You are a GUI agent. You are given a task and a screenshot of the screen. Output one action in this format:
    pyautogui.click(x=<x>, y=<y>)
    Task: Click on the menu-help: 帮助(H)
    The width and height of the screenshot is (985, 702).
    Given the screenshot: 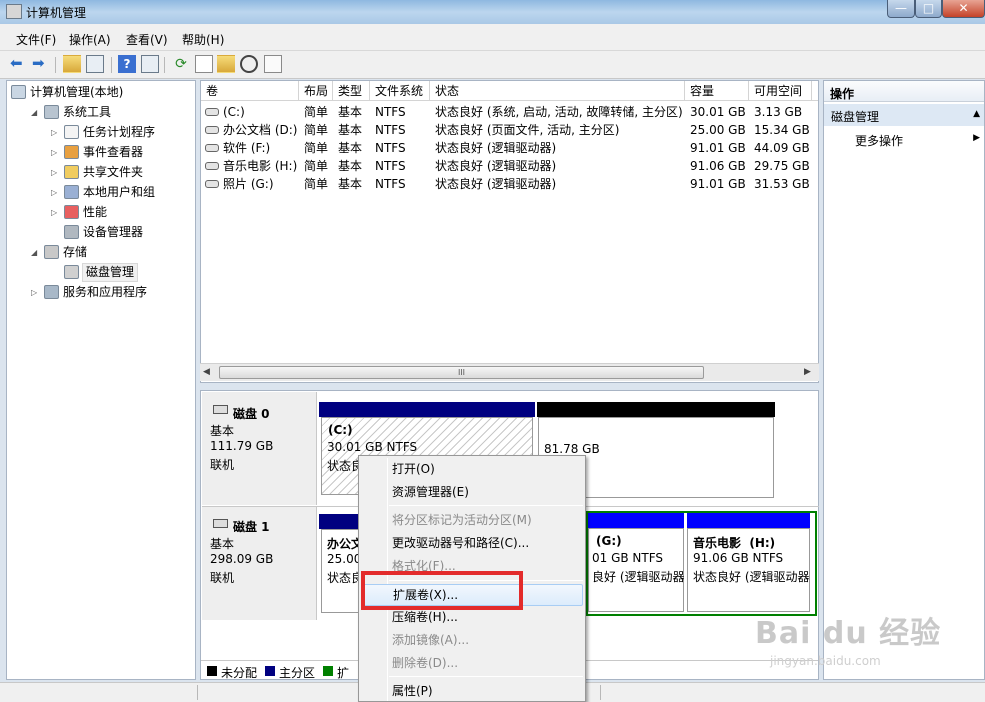 What is the action you would take?
    pyautogui.click(x=203, y=39)
    